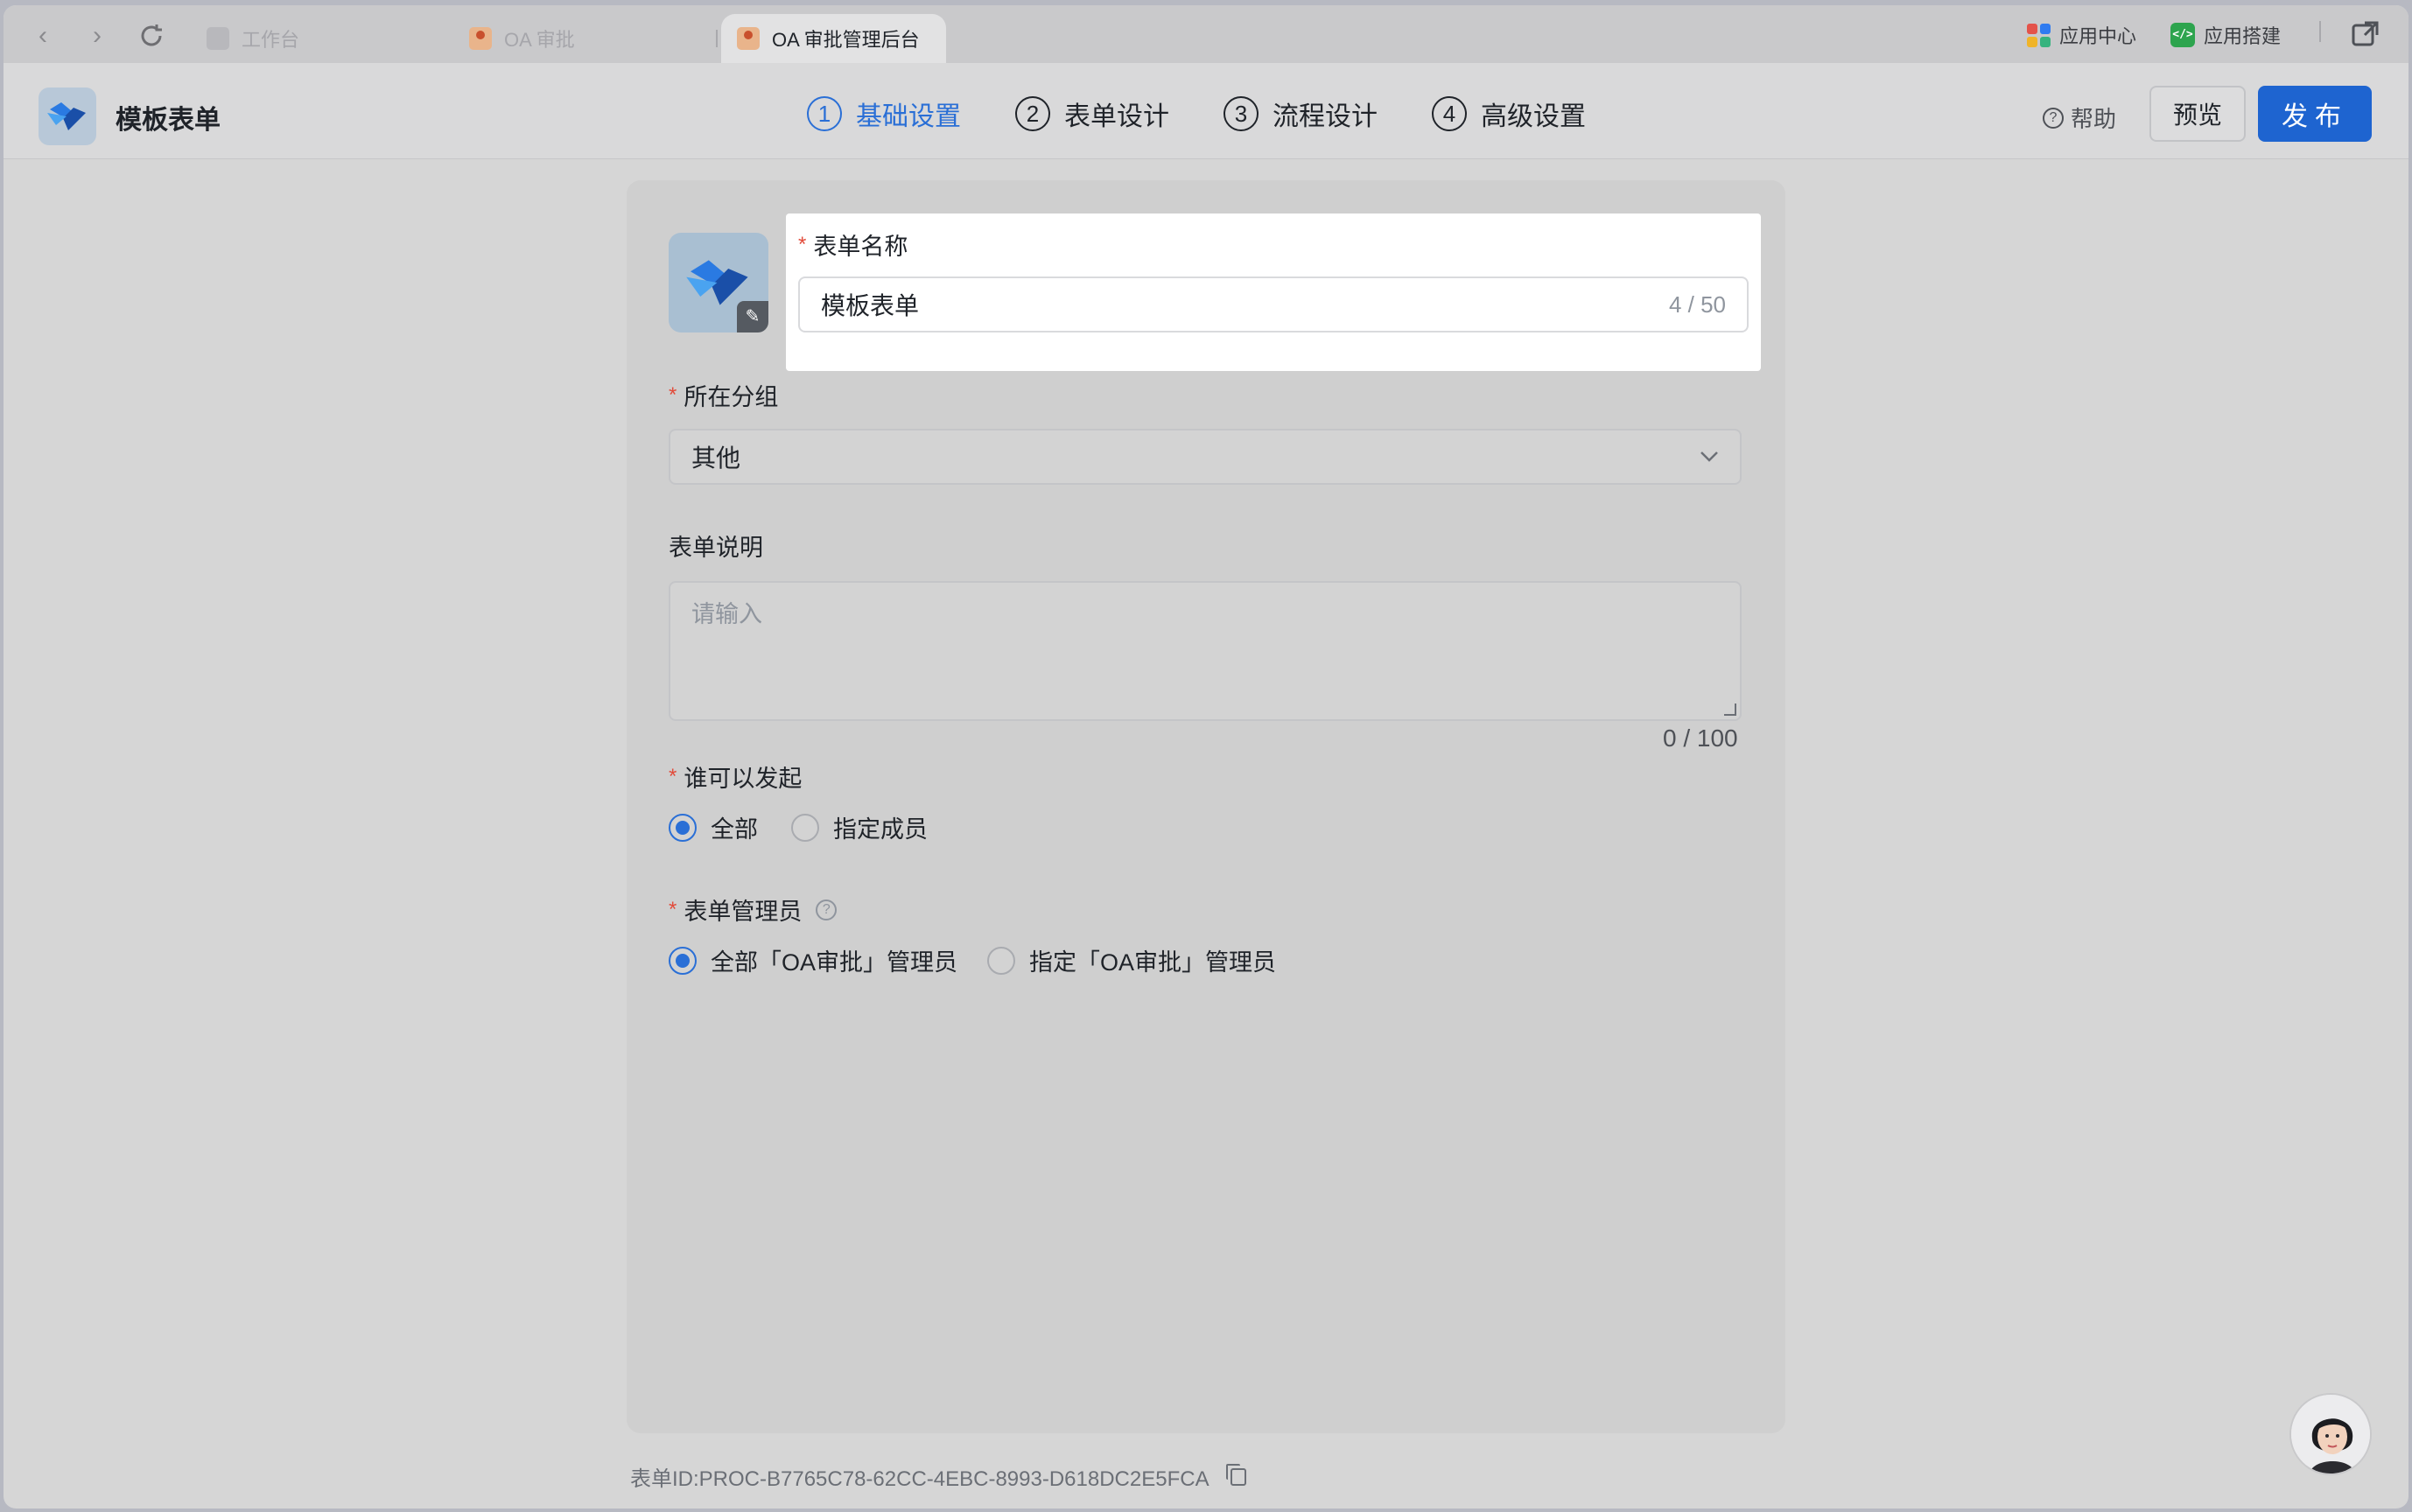  I want to click on form-name-counter: 4 / 50, so click(1697, 304).